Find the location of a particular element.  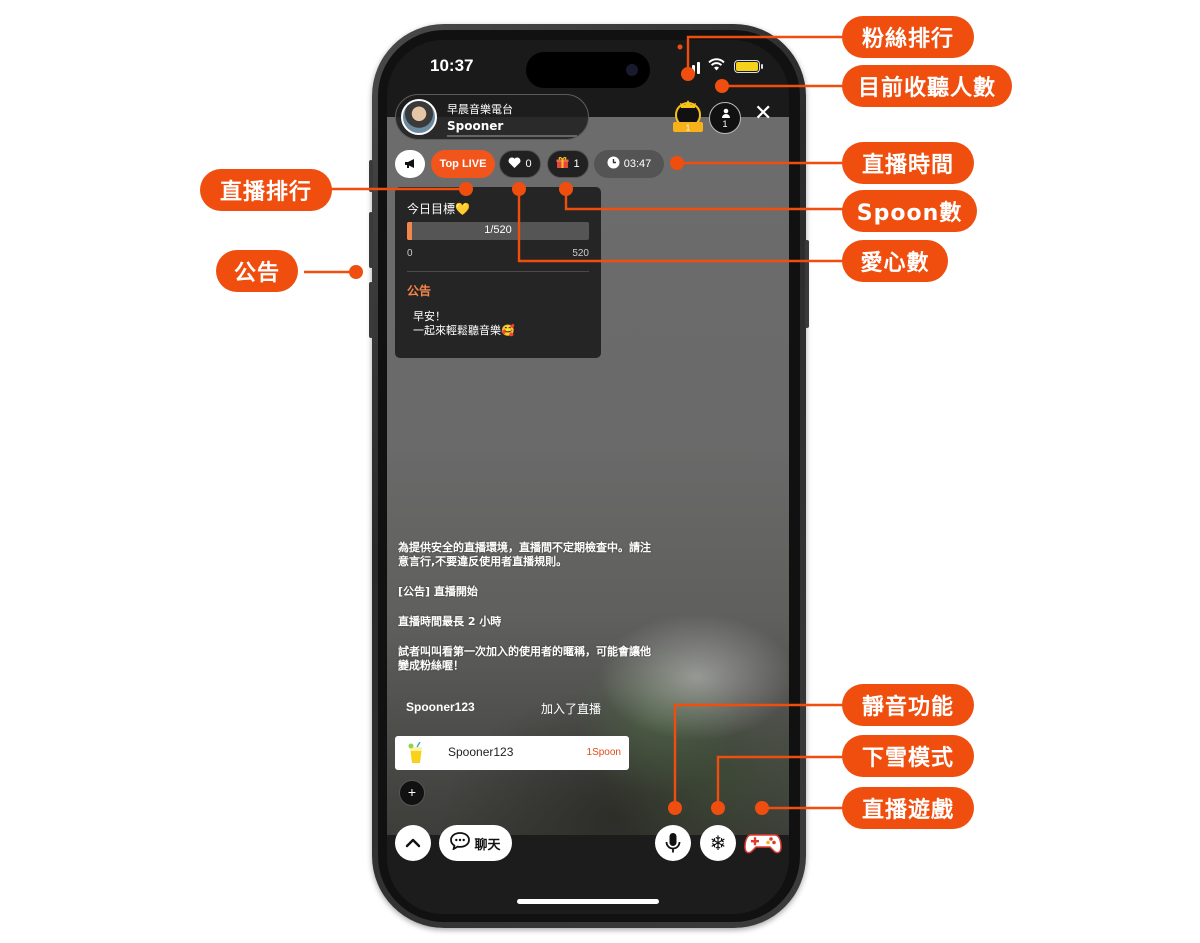

callout-notice: 公告 is located at coordinates (257, 271).